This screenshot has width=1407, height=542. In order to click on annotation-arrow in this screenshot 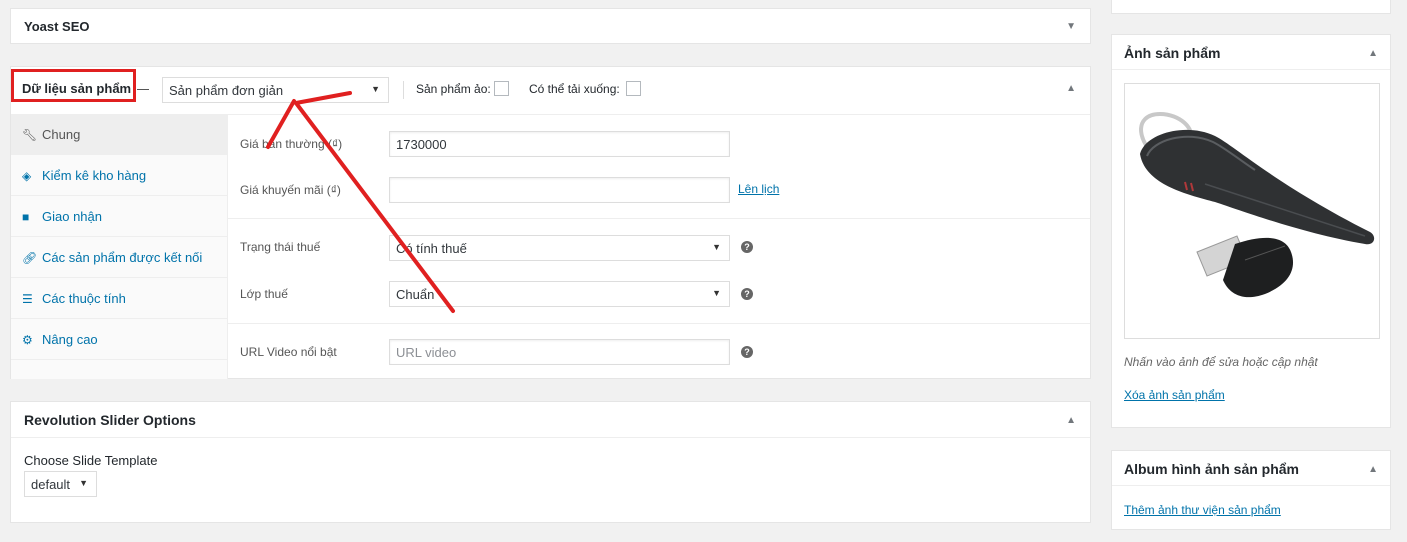, I will do `click(360, 202)`.